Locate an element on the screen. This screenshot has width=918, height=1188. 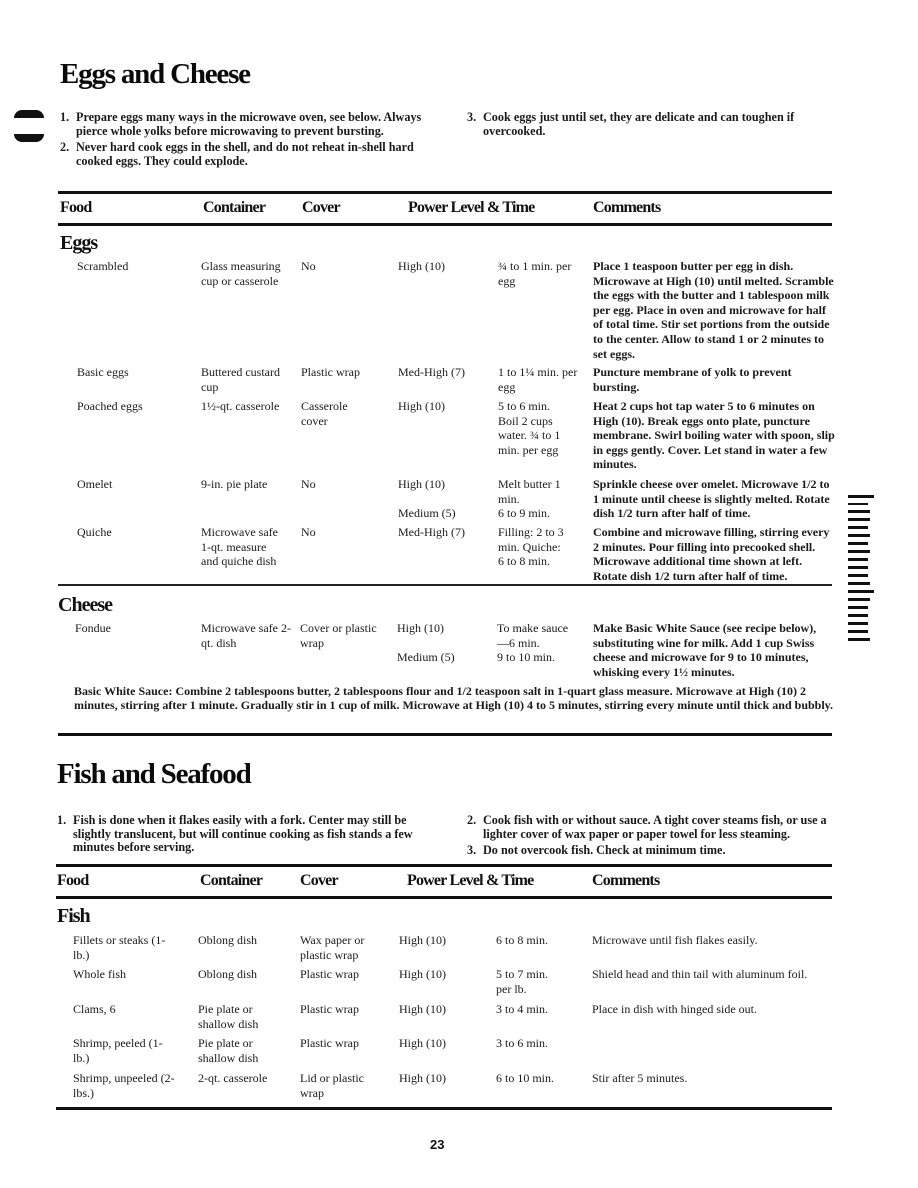
cell-container: Glass measuring cup or casserole is located at coordinates (241, 273).